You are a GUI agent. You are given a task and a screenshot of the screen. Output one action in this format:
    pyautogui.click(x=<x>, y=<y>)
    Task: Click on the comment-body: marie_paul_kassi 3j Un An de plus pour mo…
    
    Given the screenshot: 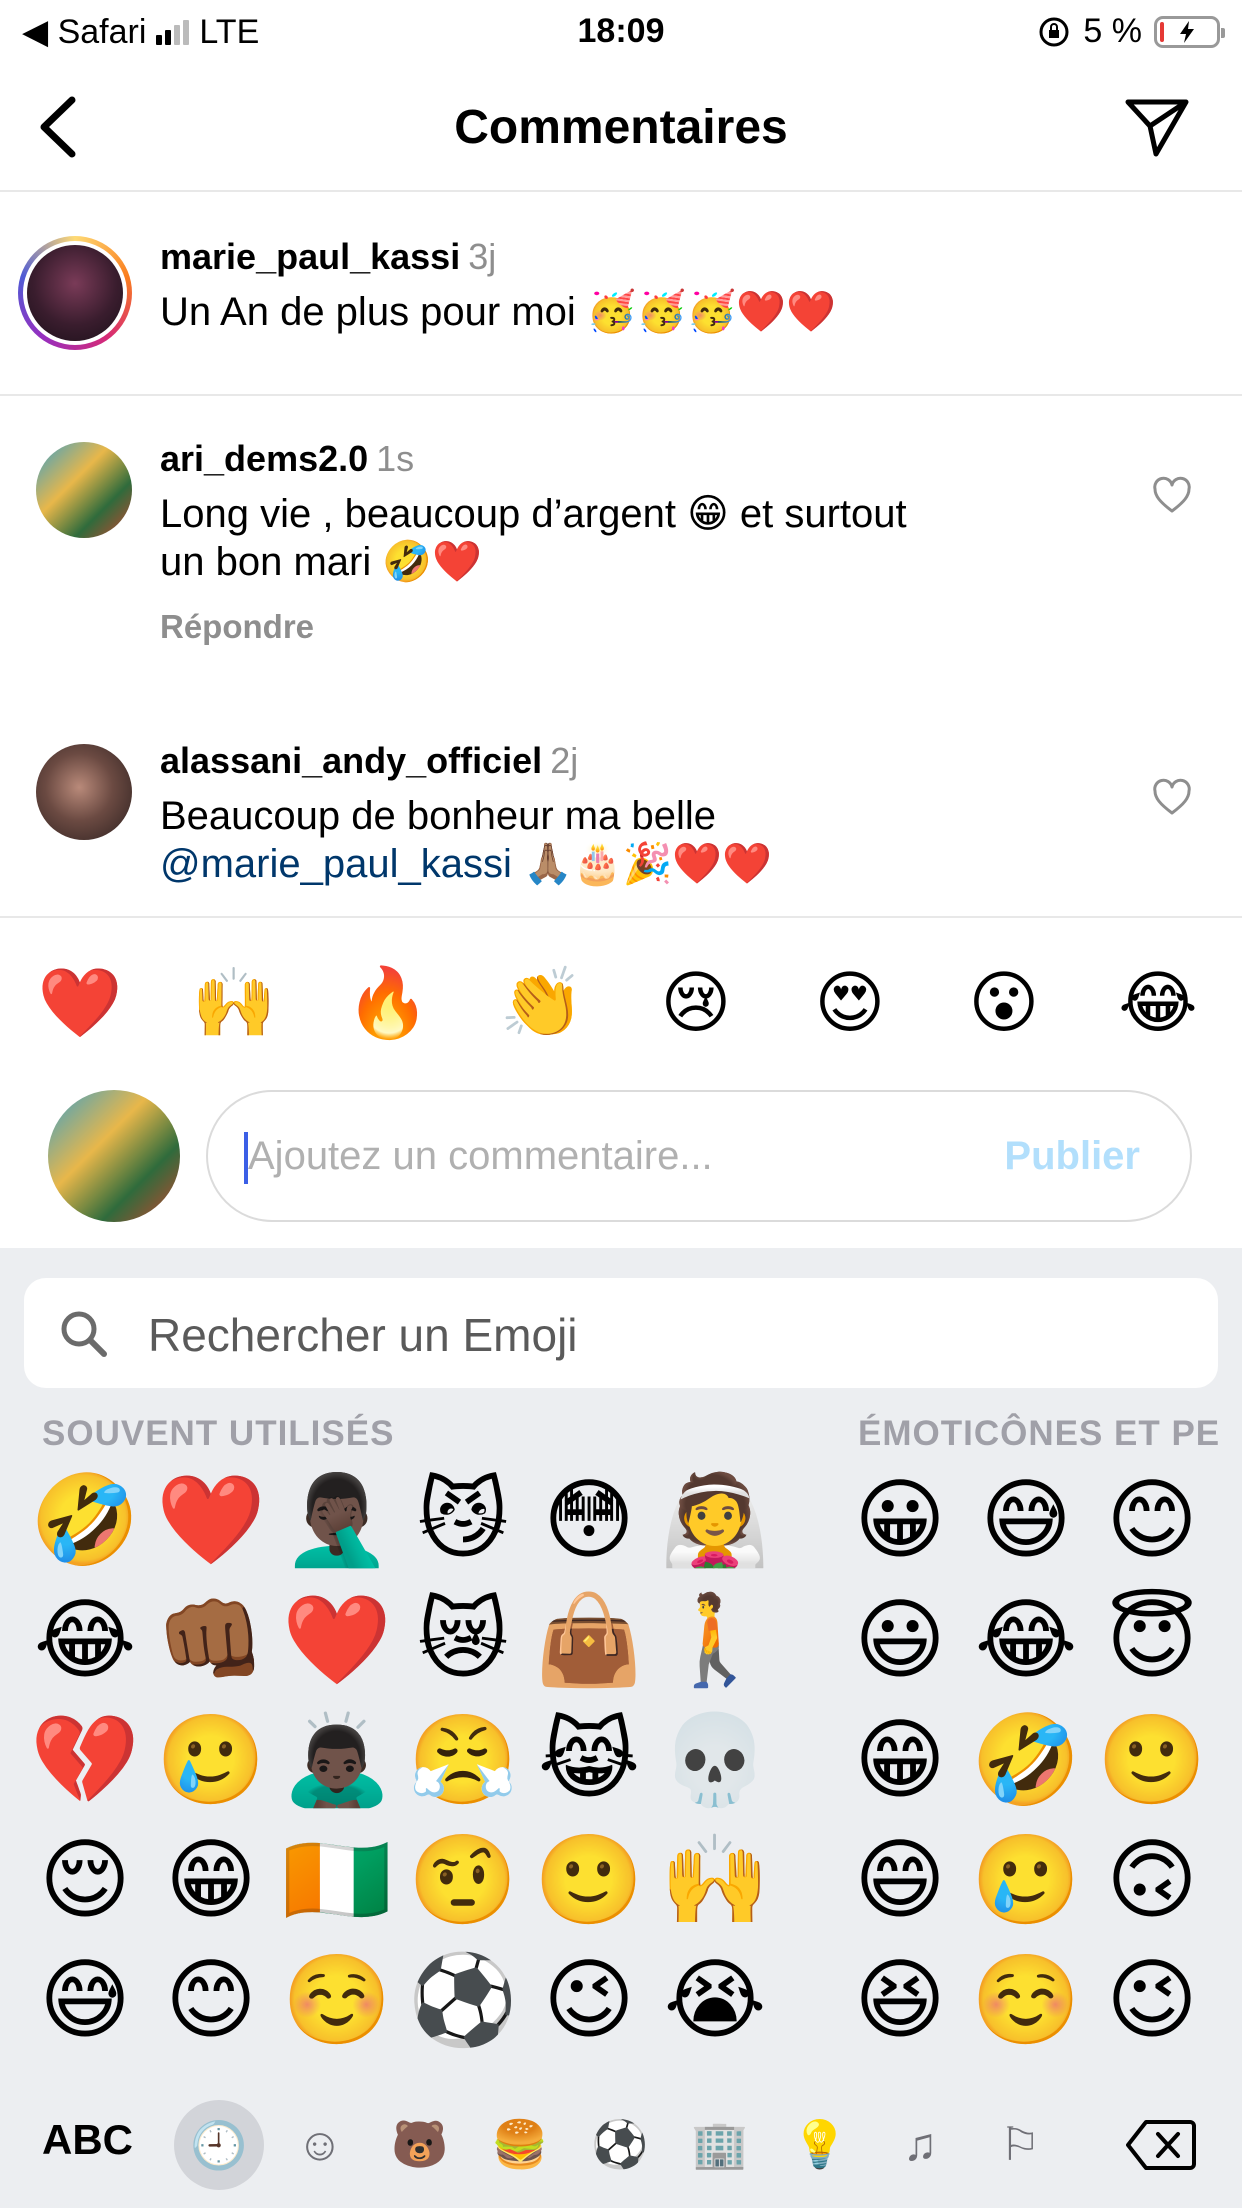 What is the action you would take?
    pyautogui.click(x=498, y=286)
    